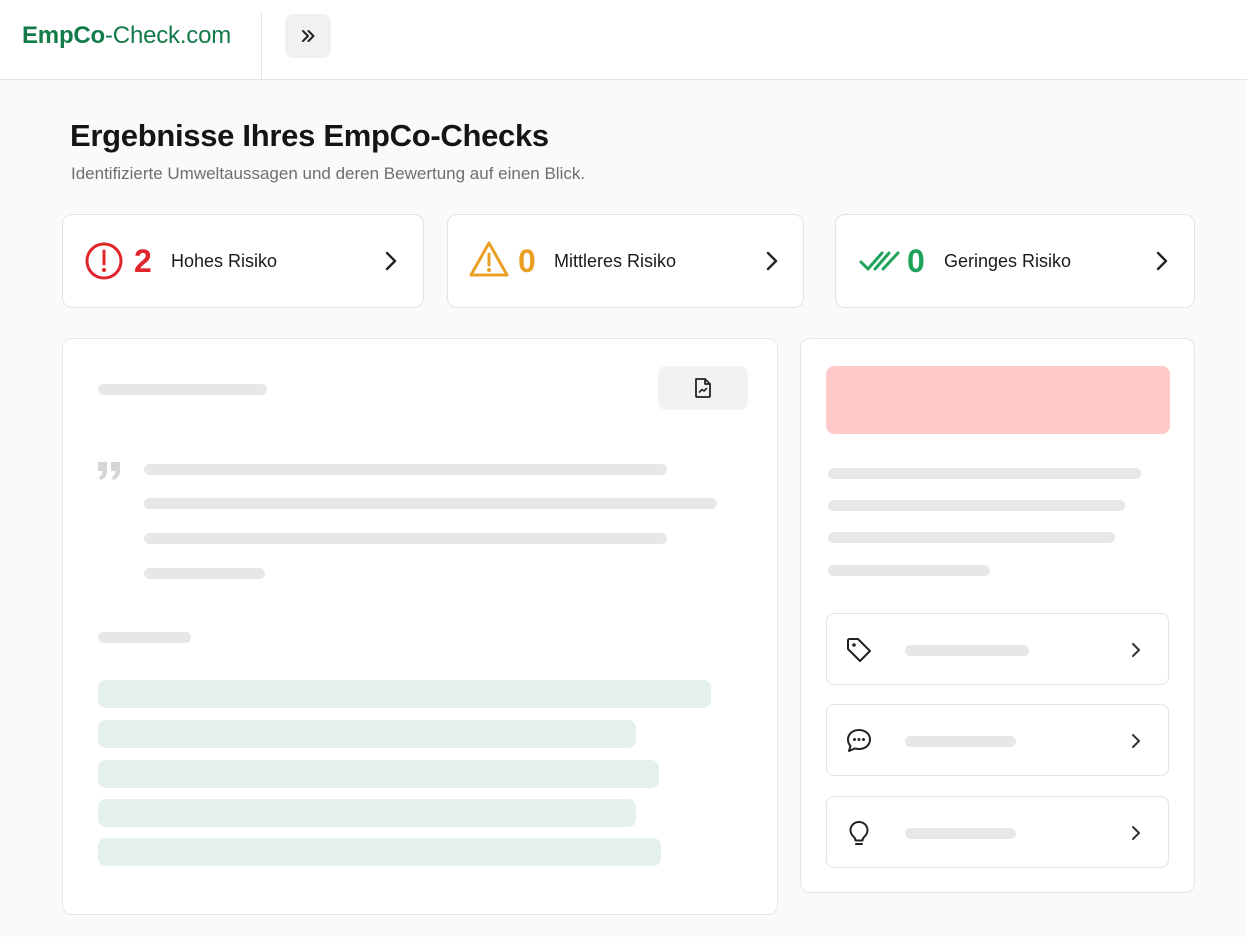  What do you see at coordinates (144, 637) in the screenshot?
I see `skeleton-subheading` at bounding box center [144, 637].